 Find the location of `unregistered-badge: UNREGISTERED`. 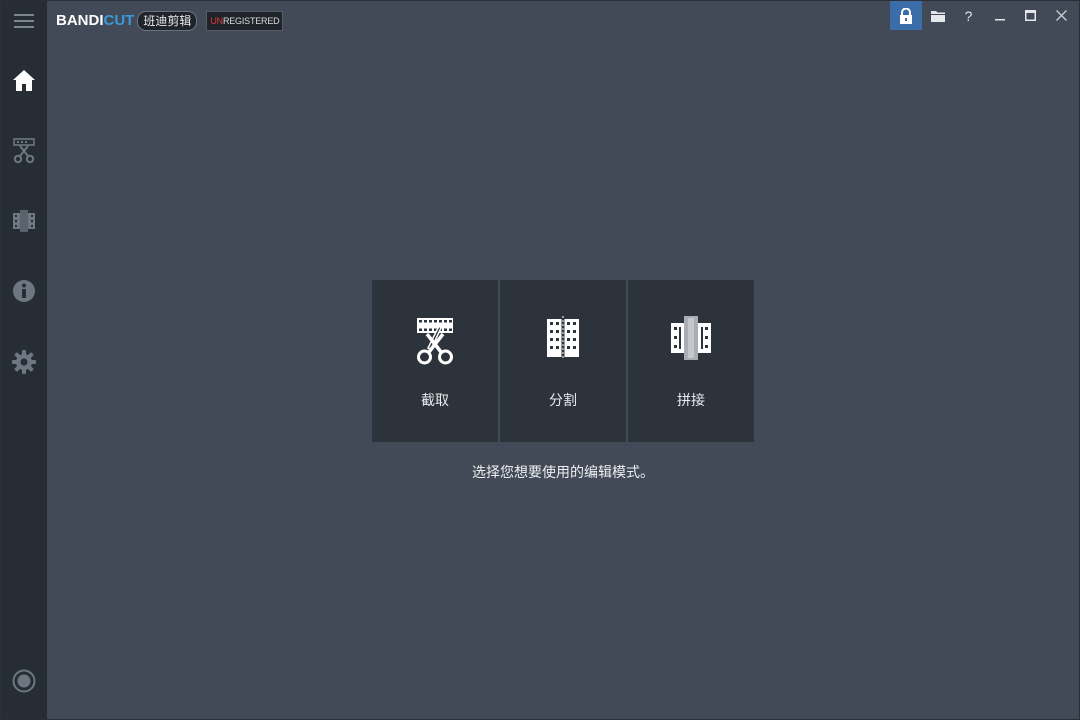

unregistered-badge: UNREGISTERED is located at coordinates (245, 21).